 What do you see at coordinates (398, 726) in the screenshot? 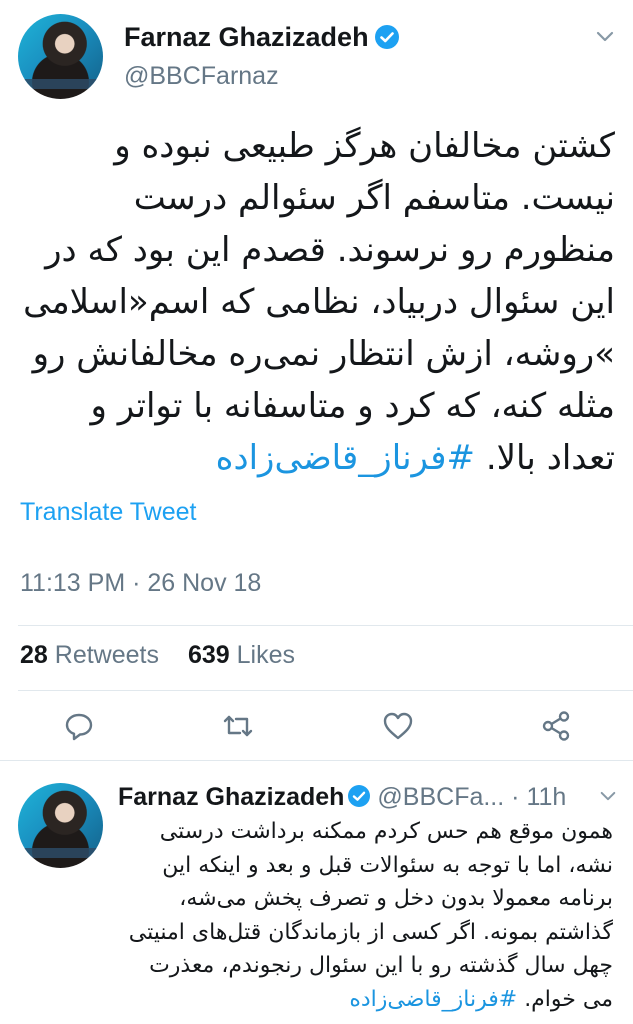
I see `heart-icon` at bounding box center [398, 726].